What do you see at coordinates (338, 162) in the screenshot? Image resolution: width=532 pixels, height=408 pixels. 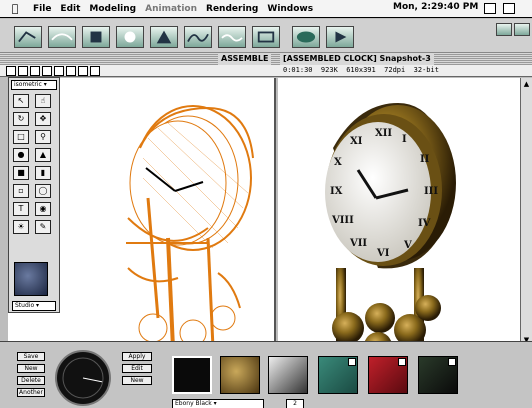 I see `svg-text: X` at bounding box center [338, 162].